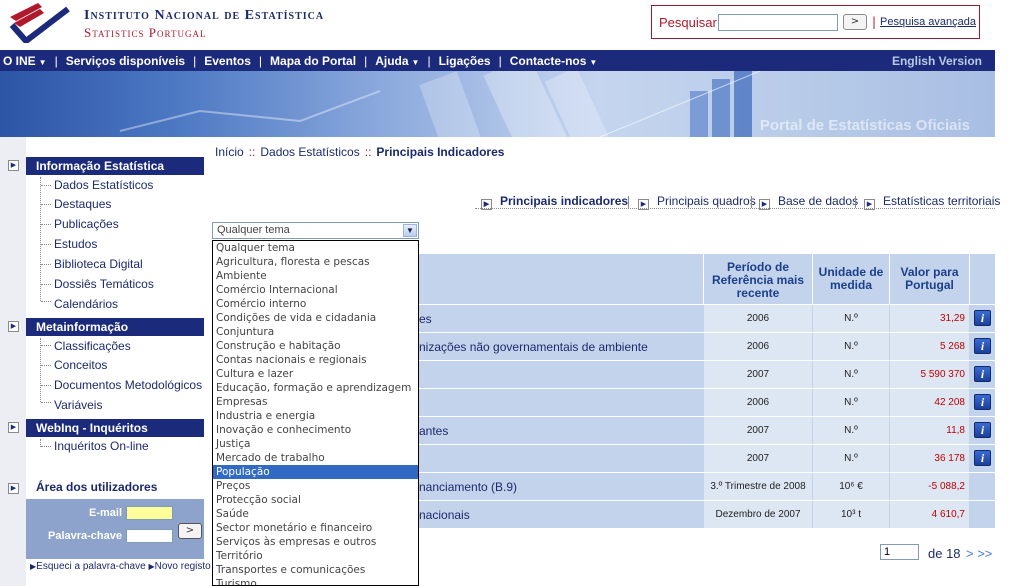 The height and width of the screenshot is (586, 1010). What do you see at coordinates (315, 230) in the screenshot?
I see `theme-select: Qualquer tema ▼` at bounding box center [315, 230].